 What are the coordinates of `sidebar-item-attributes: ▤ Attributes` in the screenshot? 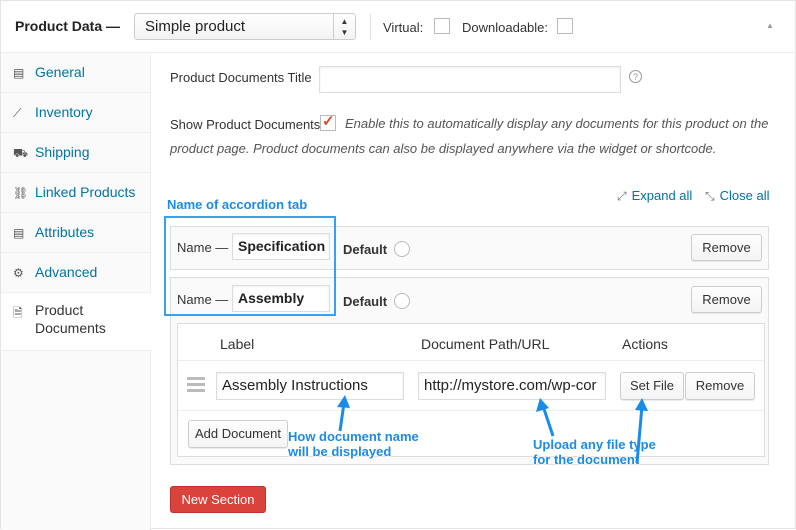 It's located at (76, 233).